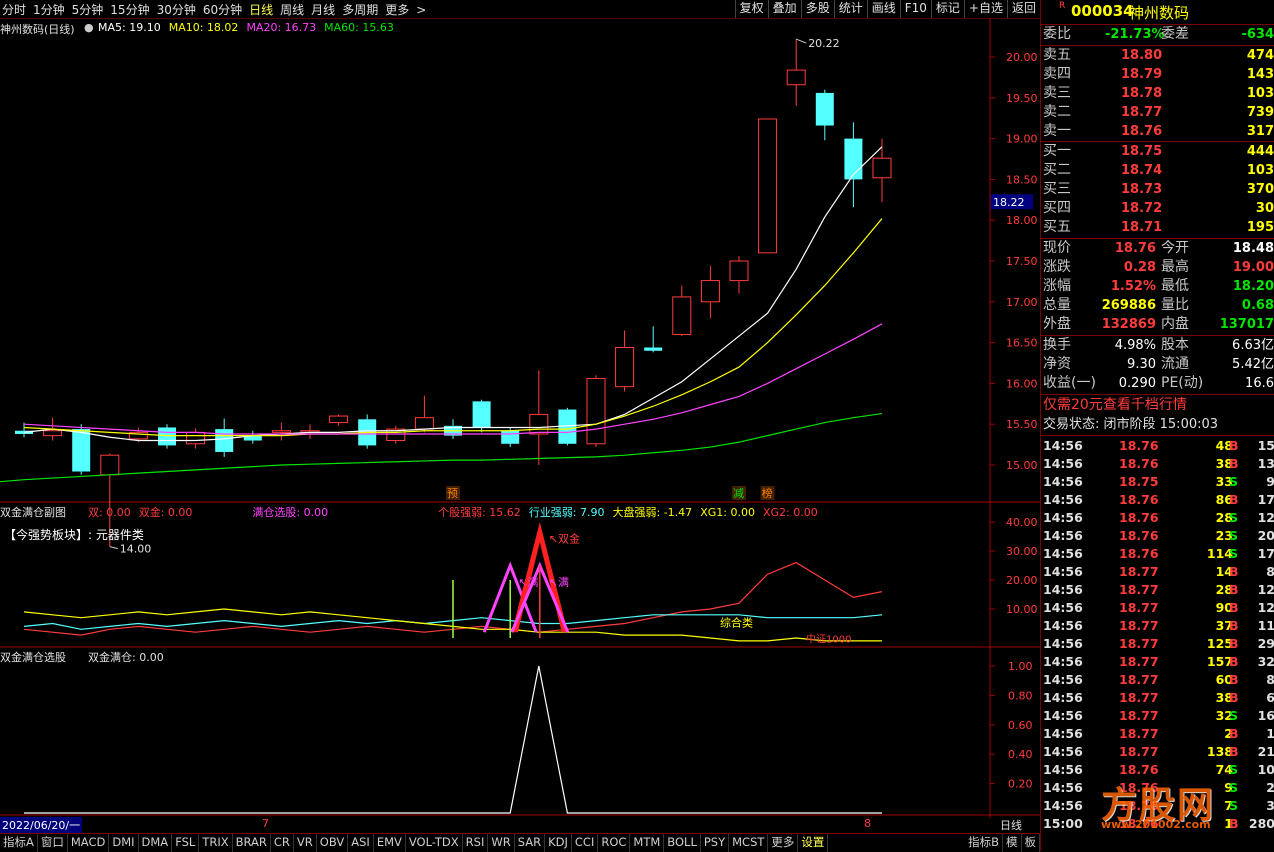  What do you see at coordinates (1135, 248) in the screenshot?
I see `stat-value-0a: 18.76` at bounding box center [1135, 248].